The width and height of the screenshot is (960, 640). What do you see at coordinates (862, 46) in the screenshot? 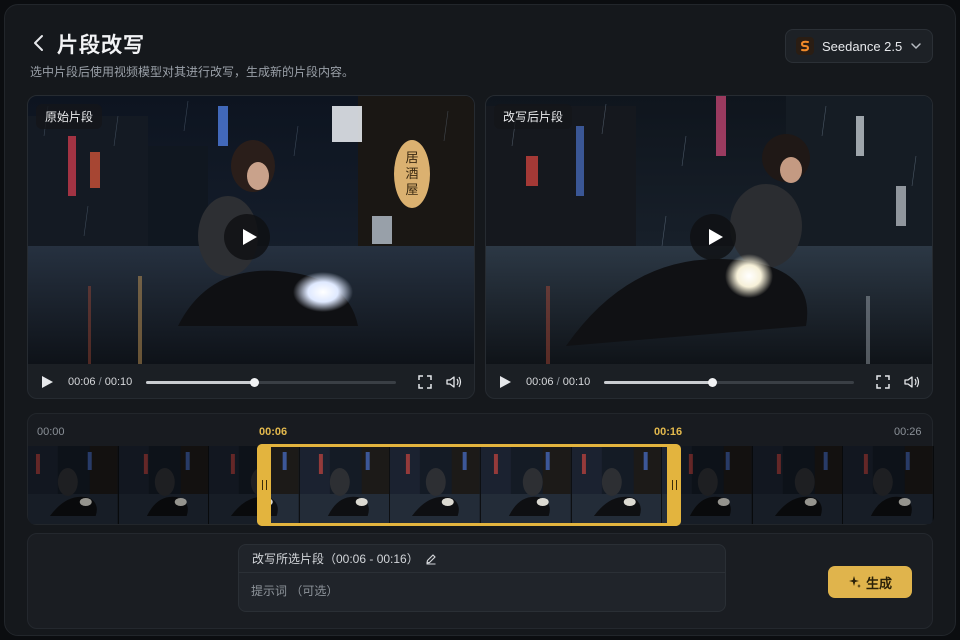
I see `model-name: Seedance 2.5` at bounding box center [862, 46].